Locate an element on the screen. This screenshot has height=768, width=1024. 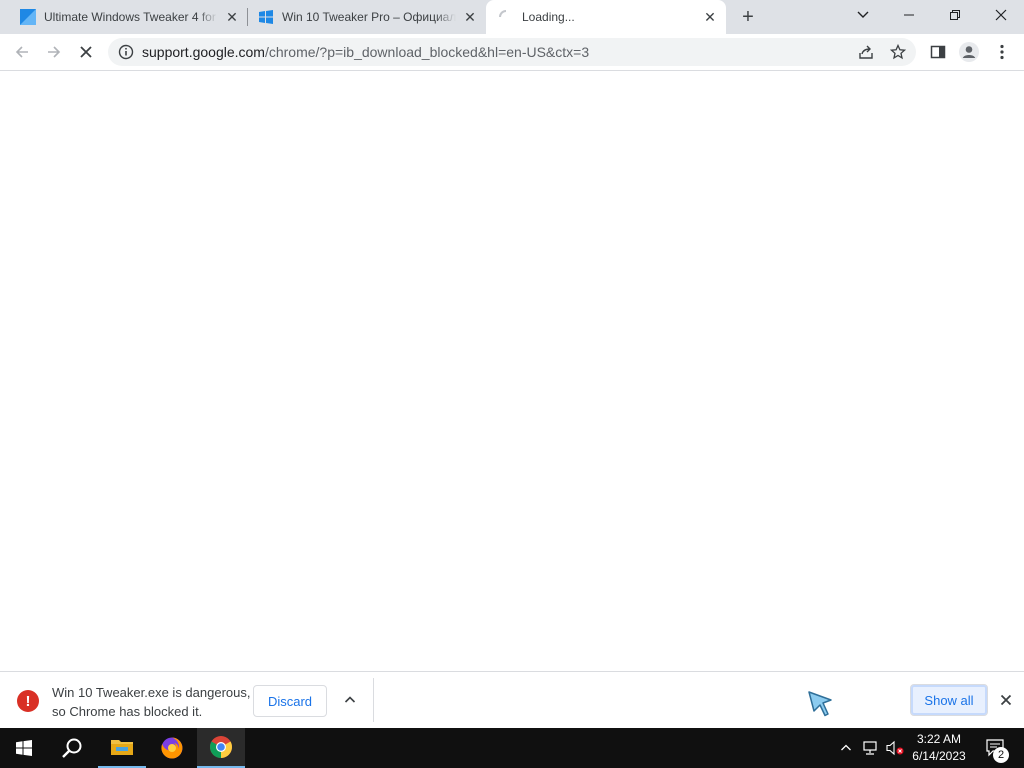
close-download-bar-button is located at coordinates (1006, 700).